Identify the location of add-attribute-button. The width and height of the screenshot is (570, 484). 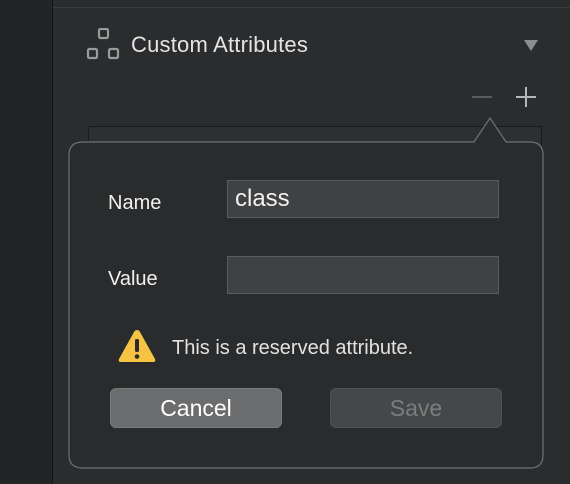
(526, 97).